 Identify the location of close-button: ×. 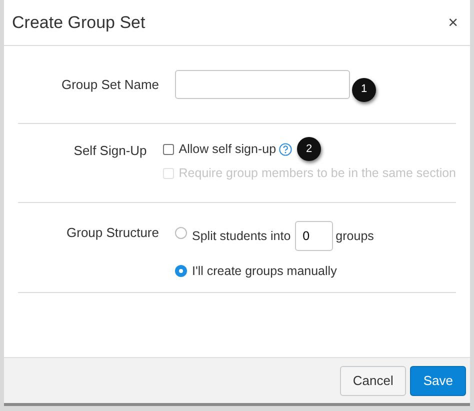
(453, 23).